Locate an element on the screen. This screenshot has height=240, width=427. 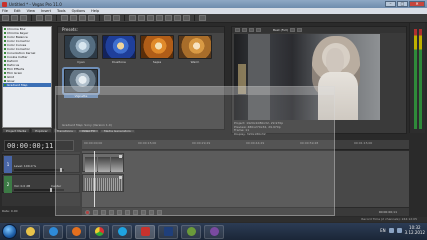
menu-tools: Tools is located at coordinates (61, 11).